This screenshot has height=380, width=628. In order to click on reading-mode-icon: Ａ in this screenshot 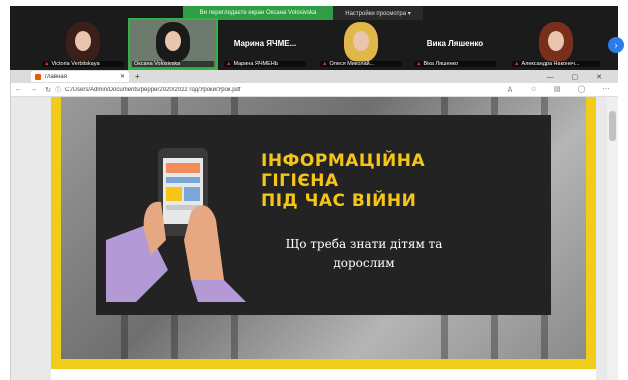, I will do `click(510, 90)`.